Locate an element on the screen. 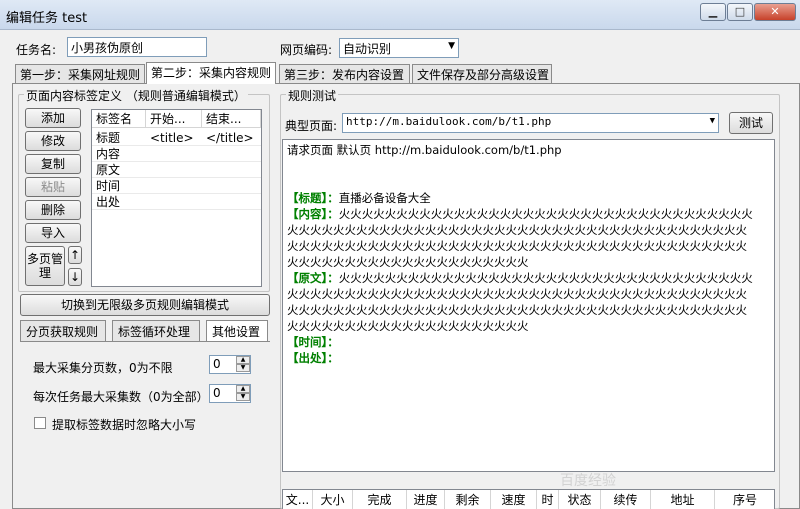 The height and width of the screenshot is (509, 800). move-up-button: ↑ is located at coordinates (75, 255).